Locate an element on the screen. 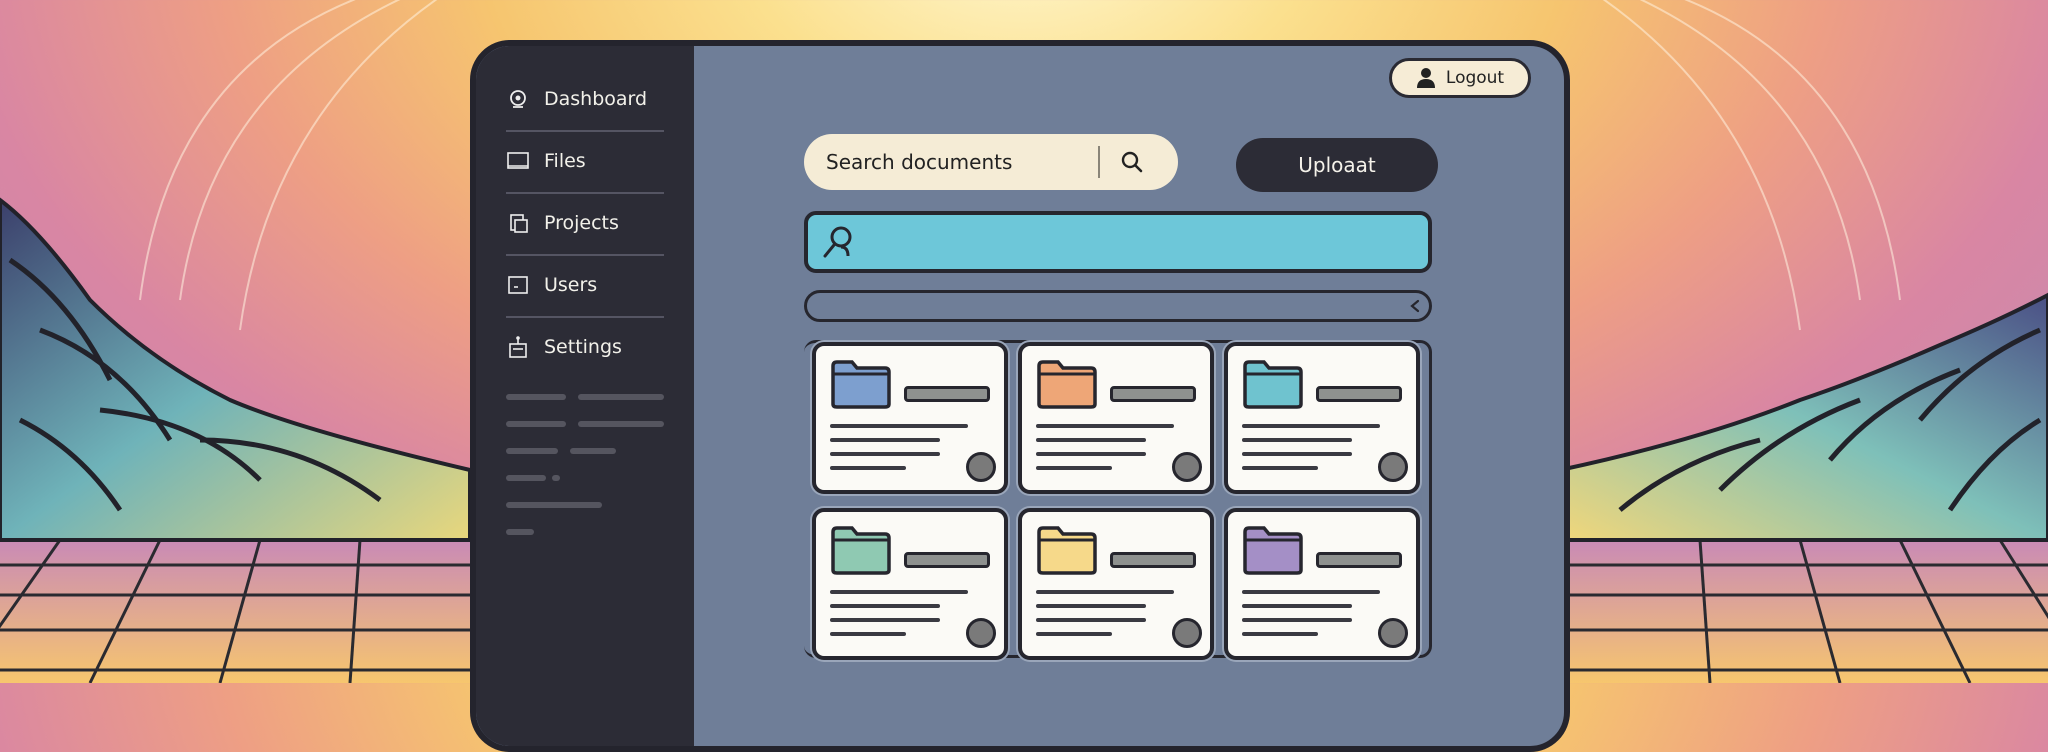  sidebar-item-label: Projects is located at coordinates (581, 223).